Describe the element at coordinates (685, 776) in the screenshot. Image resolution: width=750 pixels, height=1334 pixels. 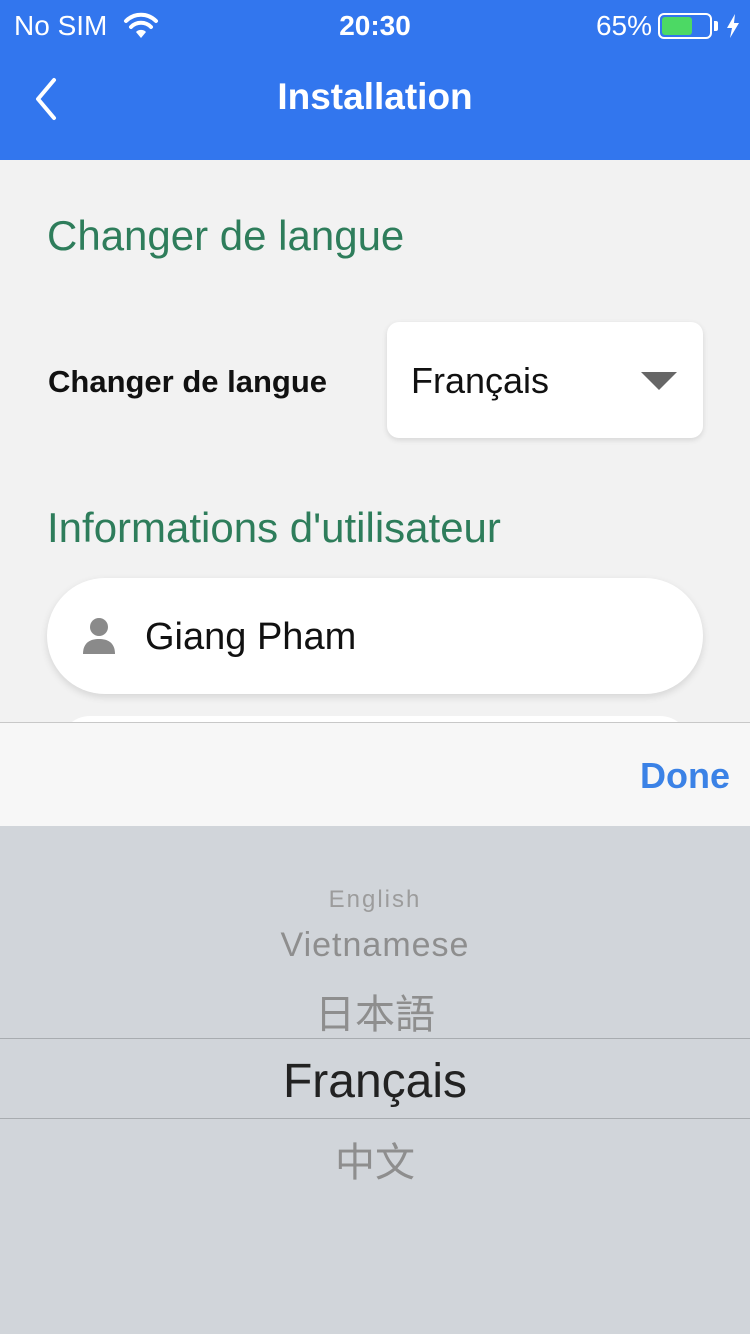
I see `done-button: Done` at that location.